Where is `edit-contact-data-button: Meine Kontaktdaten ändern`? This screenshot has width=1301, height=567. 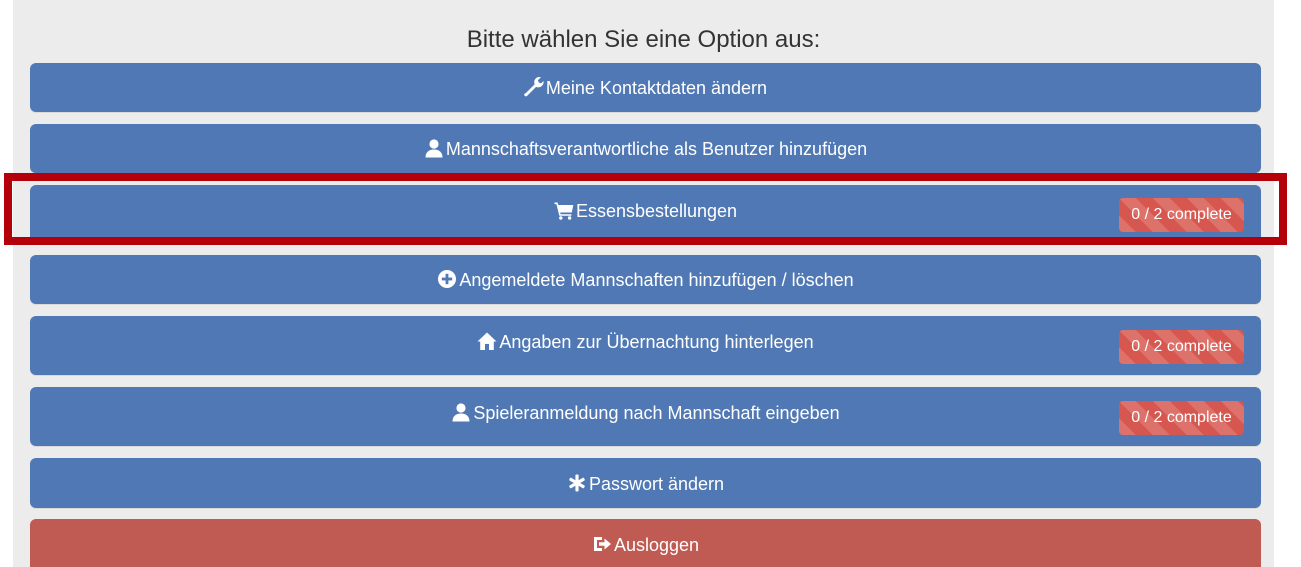 edit-contact-data-button: Meine Kontaktdaten ändern is located at coordinates (645, 87).